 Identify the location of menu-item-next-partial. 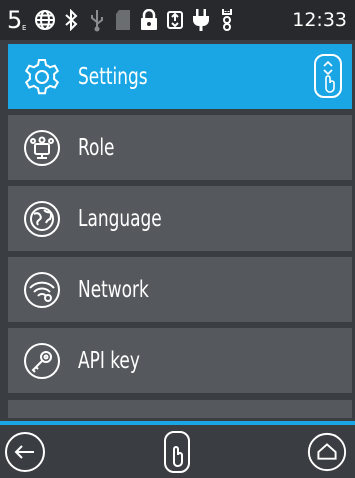
(180, 409).